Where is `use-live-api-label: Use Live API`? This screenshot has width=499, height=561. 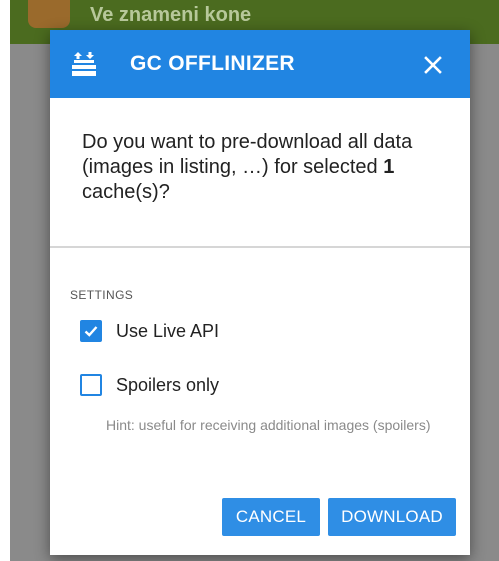
use-live-api-label: Use Live API is located at coordinates (168, 330).